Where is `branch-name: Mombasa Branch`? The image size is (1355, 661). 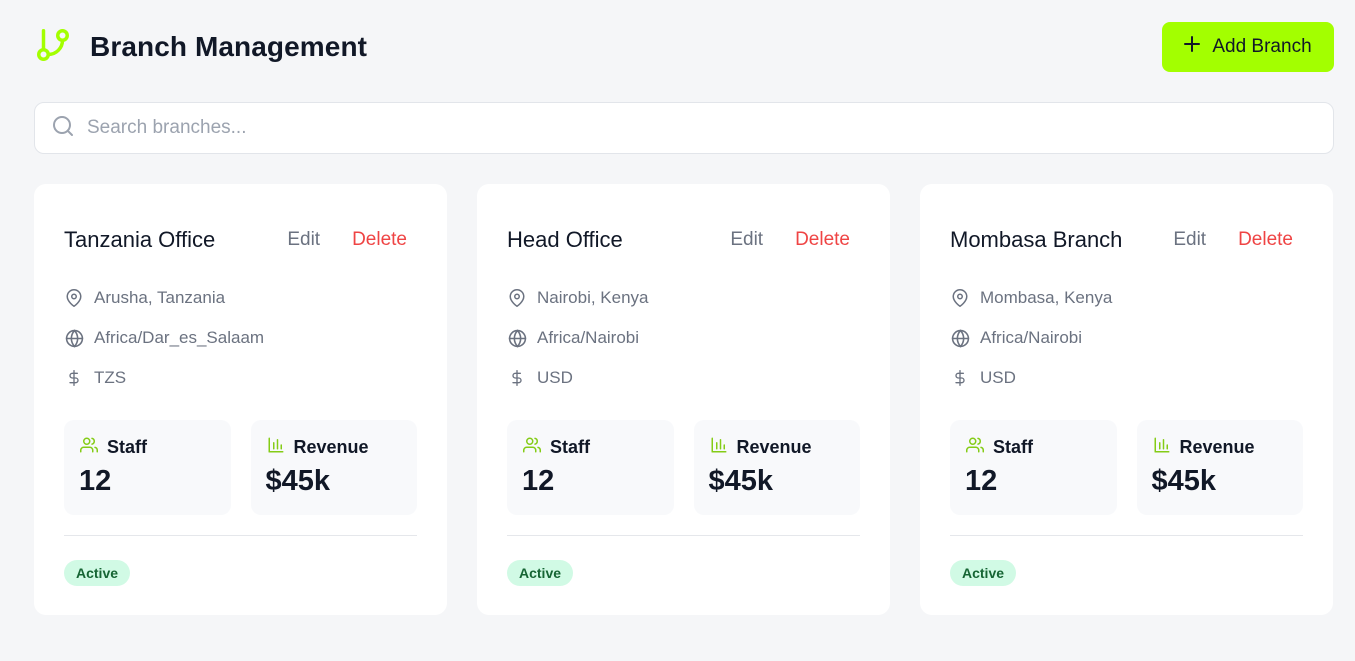 branch-name: Mombasa Branch is located at coordinates (1036, 239).